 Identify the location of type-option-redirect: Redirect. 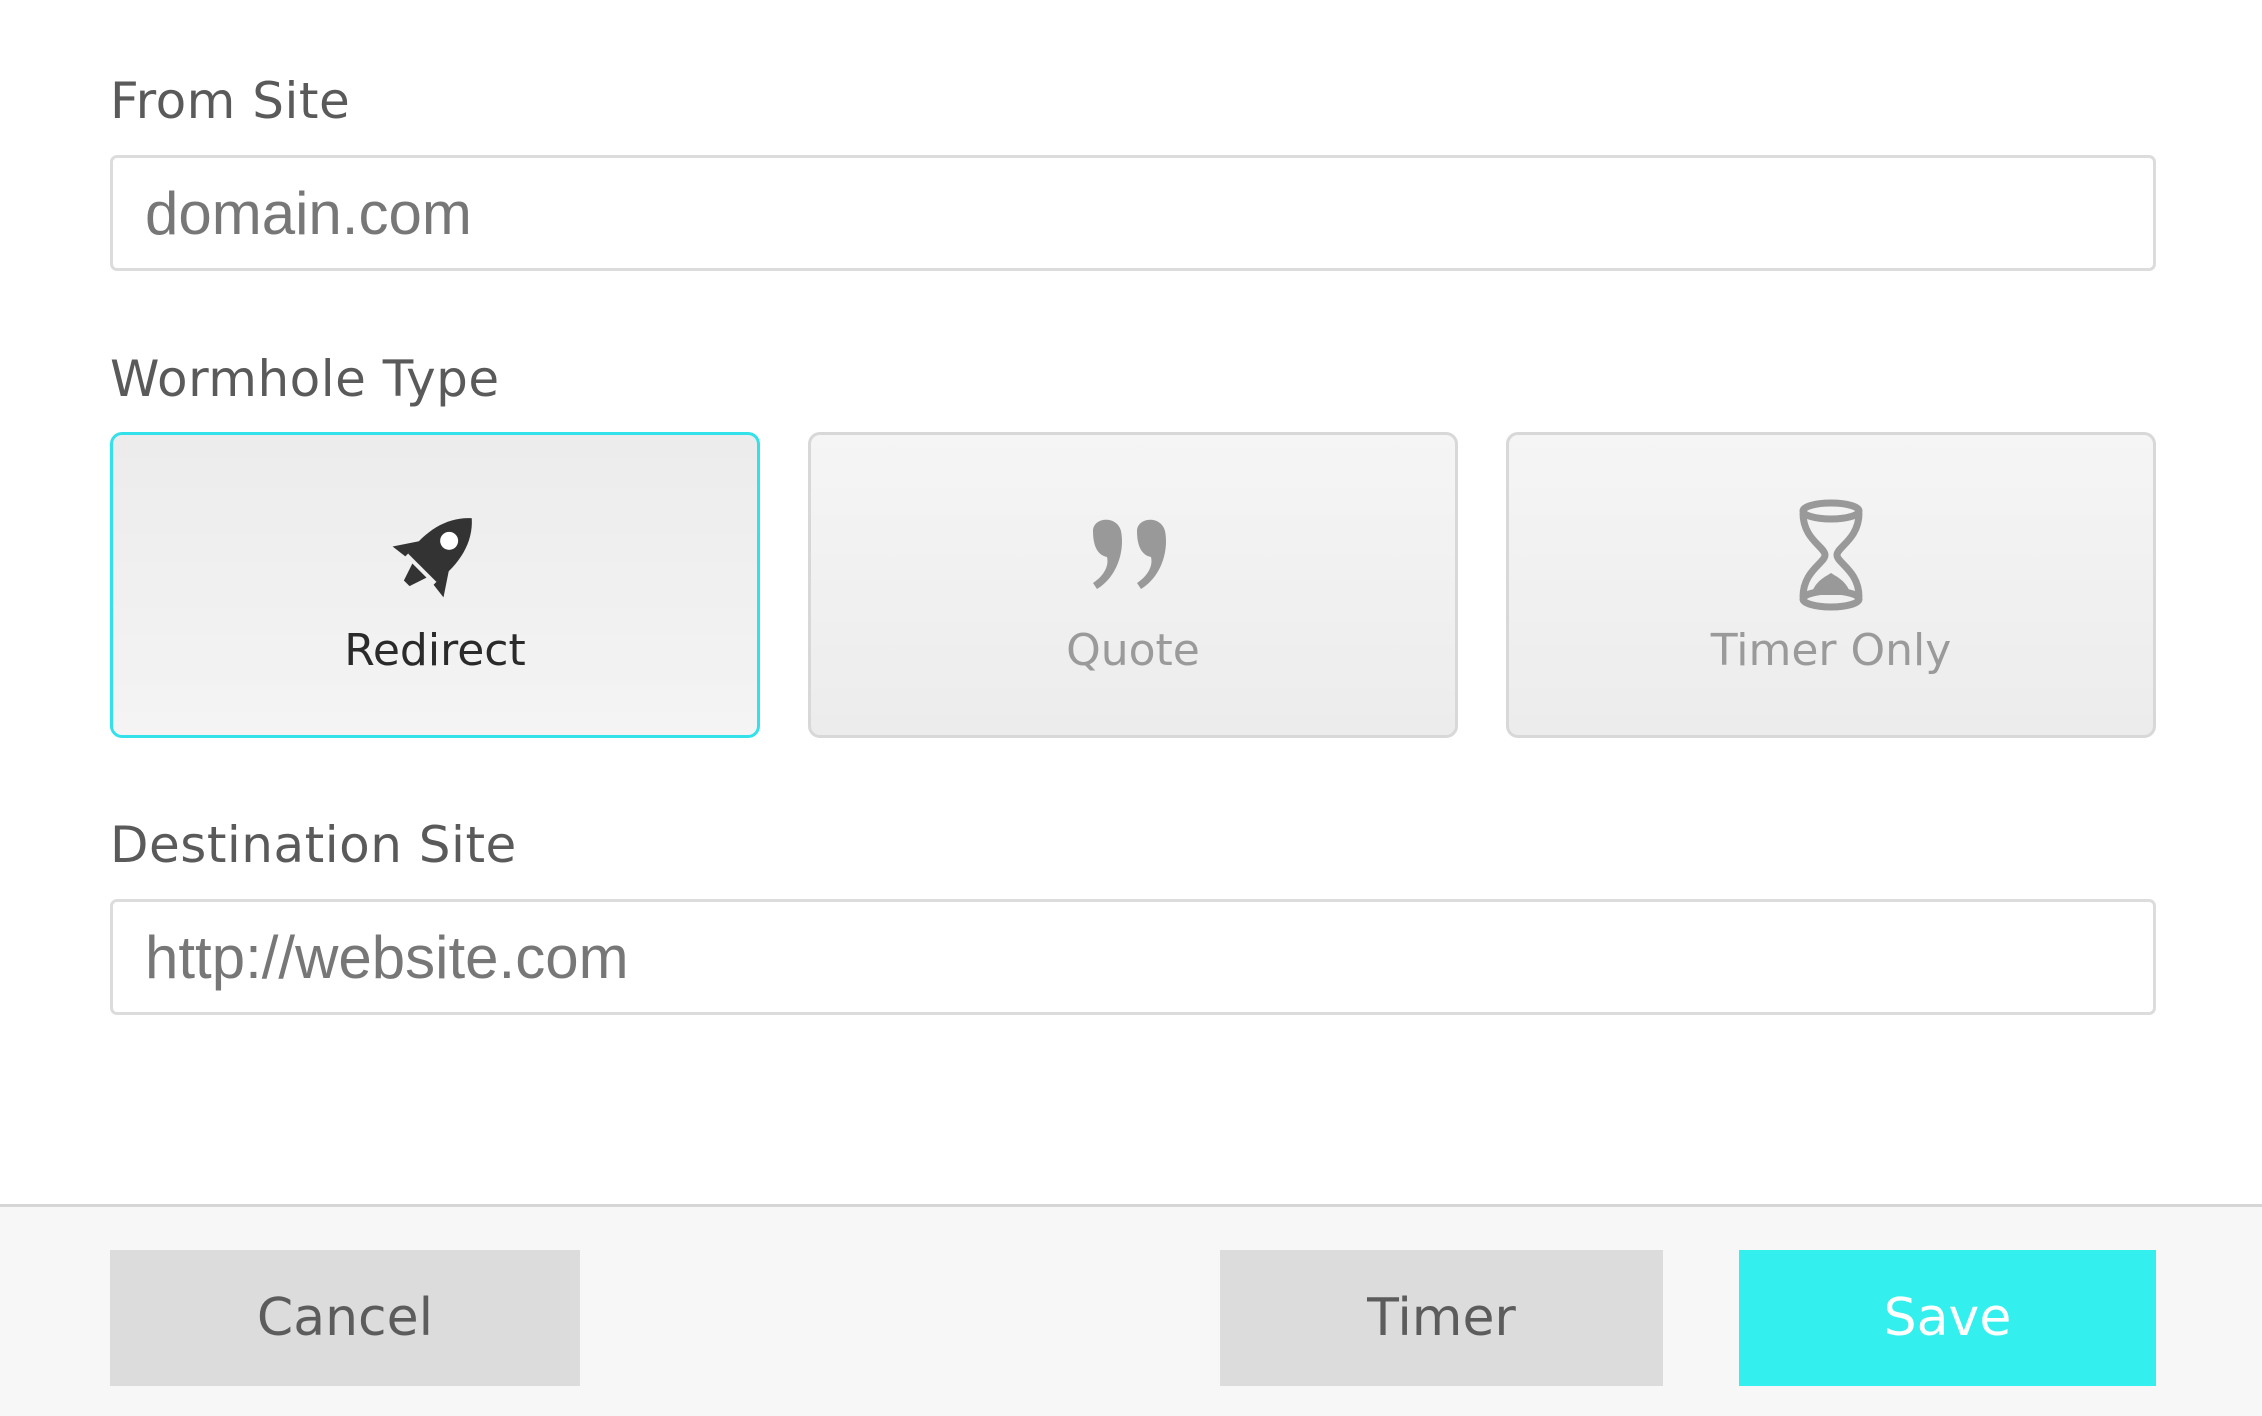
(435, 585).